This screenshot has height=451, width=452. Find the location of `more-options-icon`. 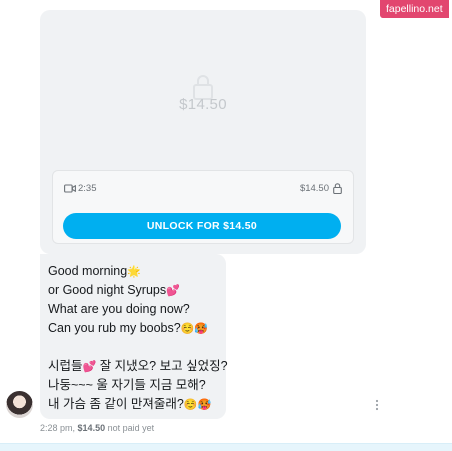

more-options-icon is located at coordinates (377, 405).